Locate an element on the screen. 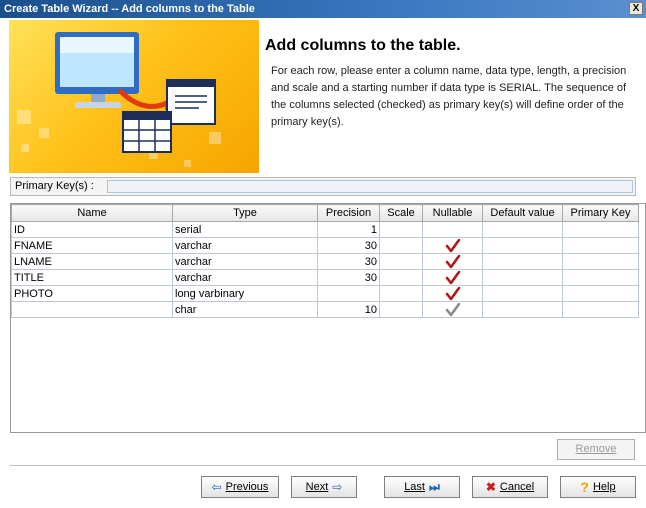 The image size is (646, 508). previous-button-label: Previous is located at coordinates (247, 487).